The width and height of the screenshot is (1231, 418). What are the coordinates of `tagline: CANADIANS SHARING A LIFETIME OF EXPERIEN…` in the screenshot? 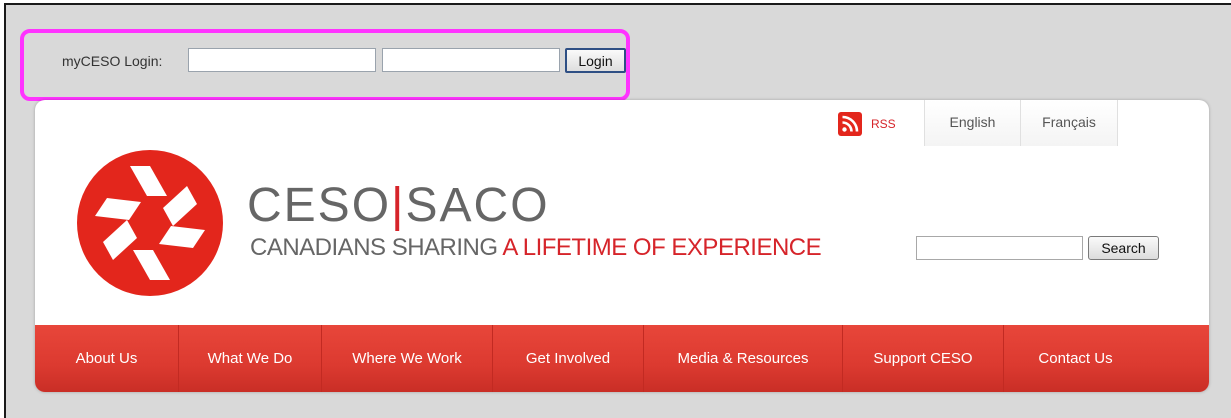 It's located at (536, 248).